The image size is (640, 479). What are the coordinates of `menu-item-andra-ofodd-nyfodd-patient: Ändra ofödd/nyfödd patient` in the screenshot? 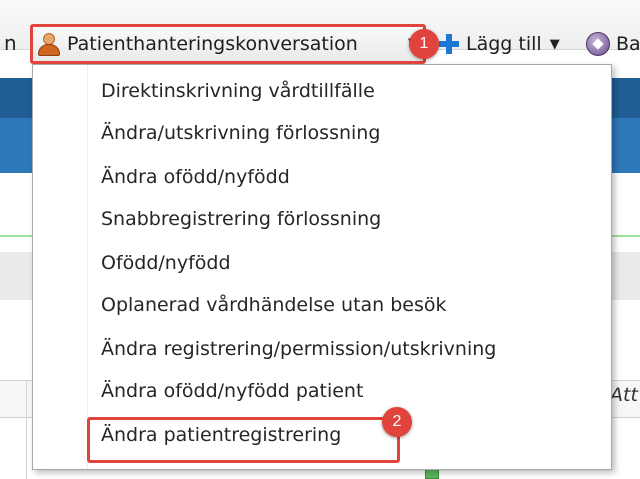 It's located at (232, 391).